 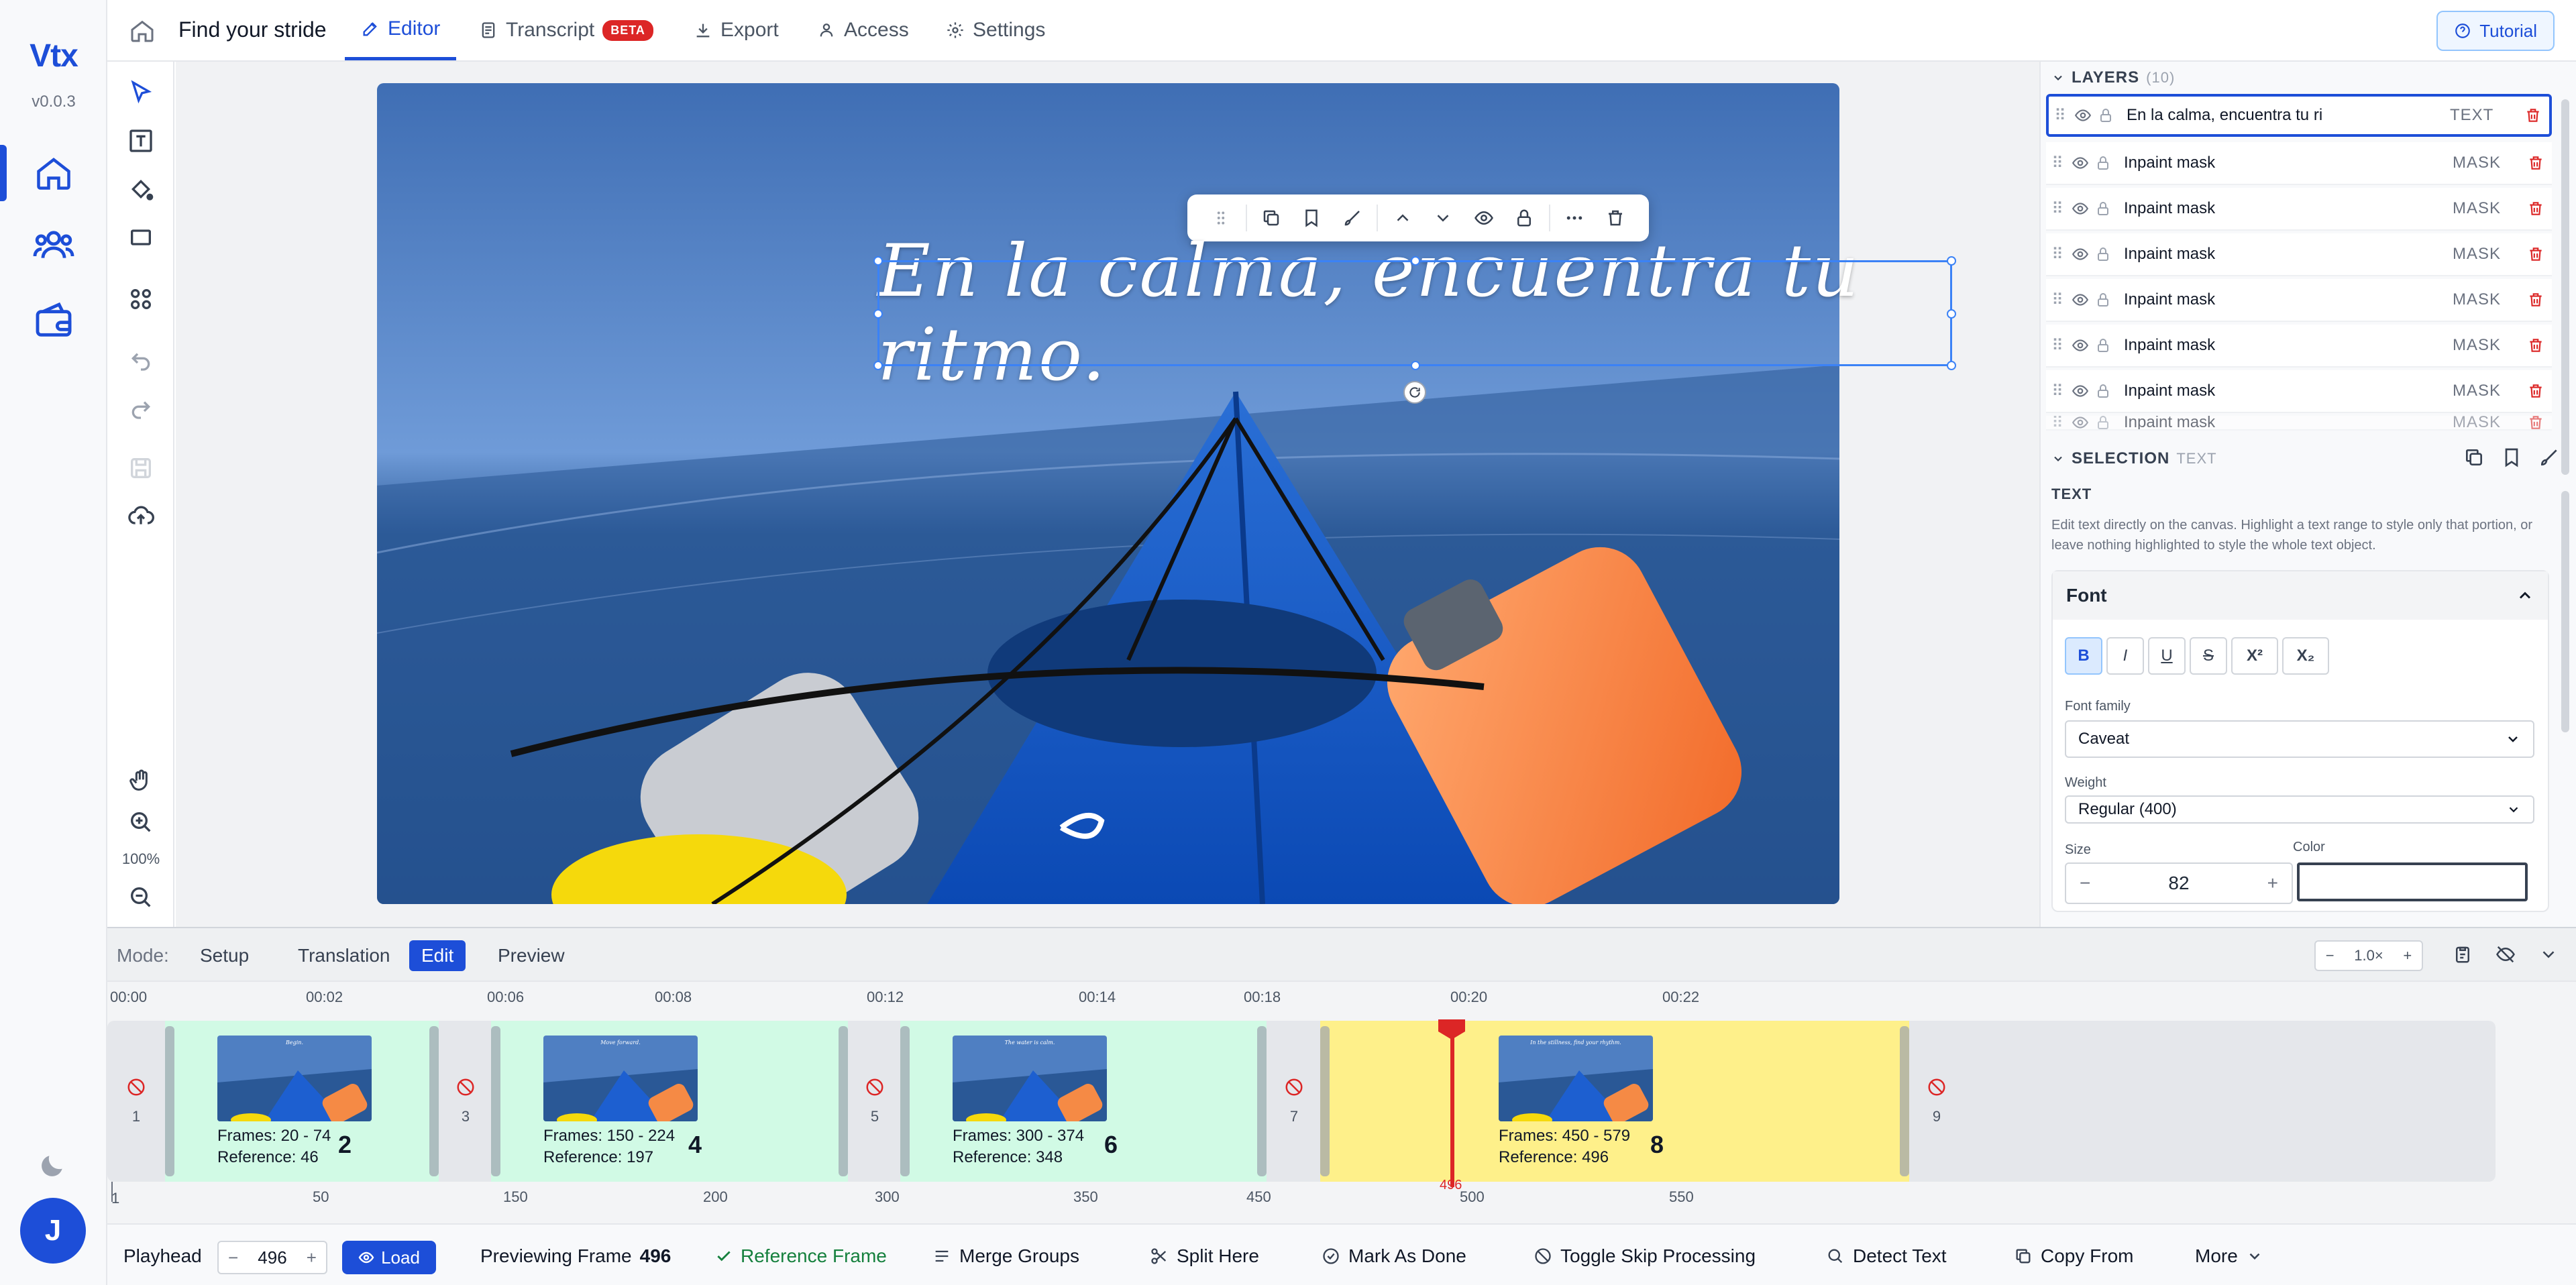 I want to click on mode-preview: Preview, so click(x=531, y=955).